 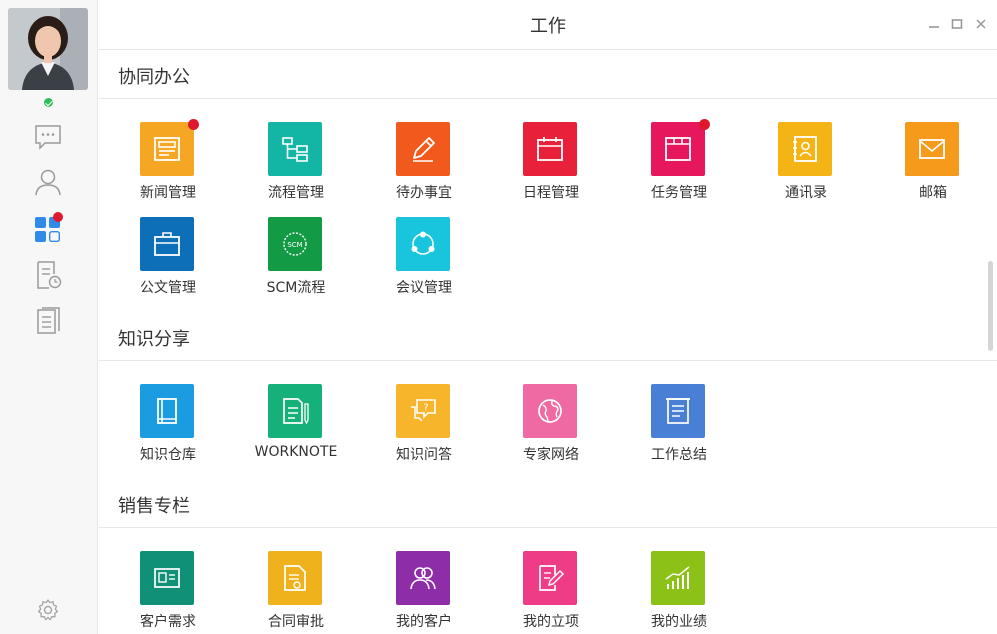 I want to click on bar-chart-icon, so click(x=678, y=578).